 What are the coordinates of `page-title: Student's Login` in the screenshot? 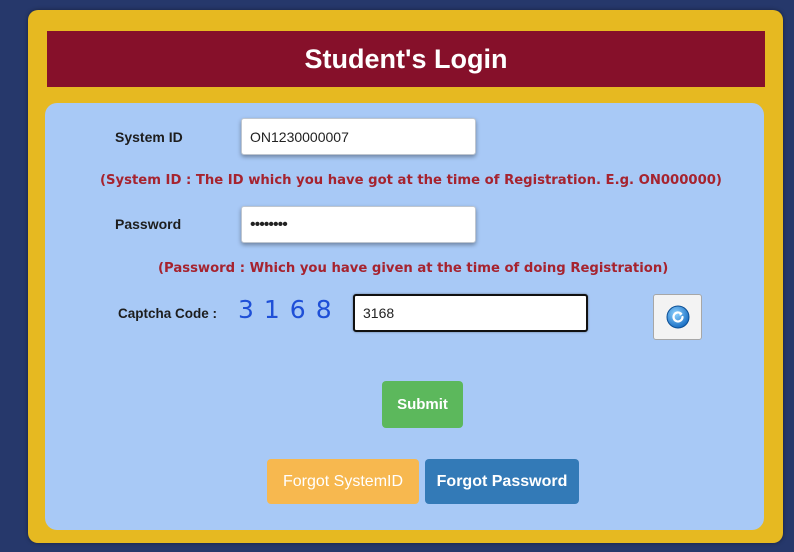 It's located at (406, 59).